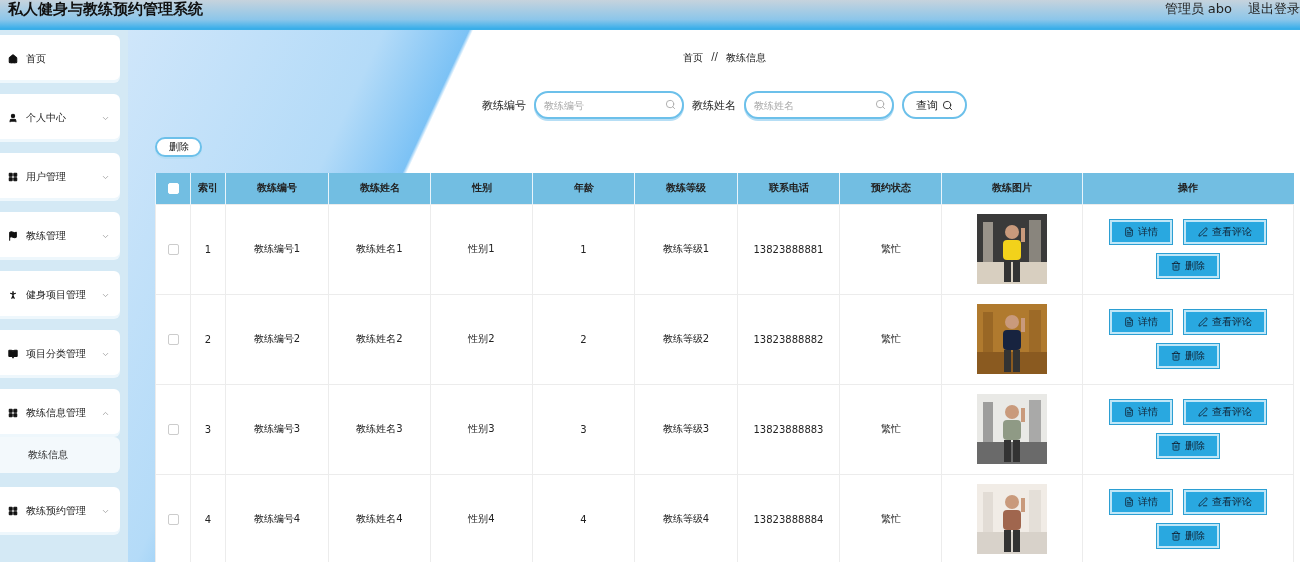  Describe the element at coordinates (277, 429) in the screenshot. I see `table-cell: 教练编号3` at that location.